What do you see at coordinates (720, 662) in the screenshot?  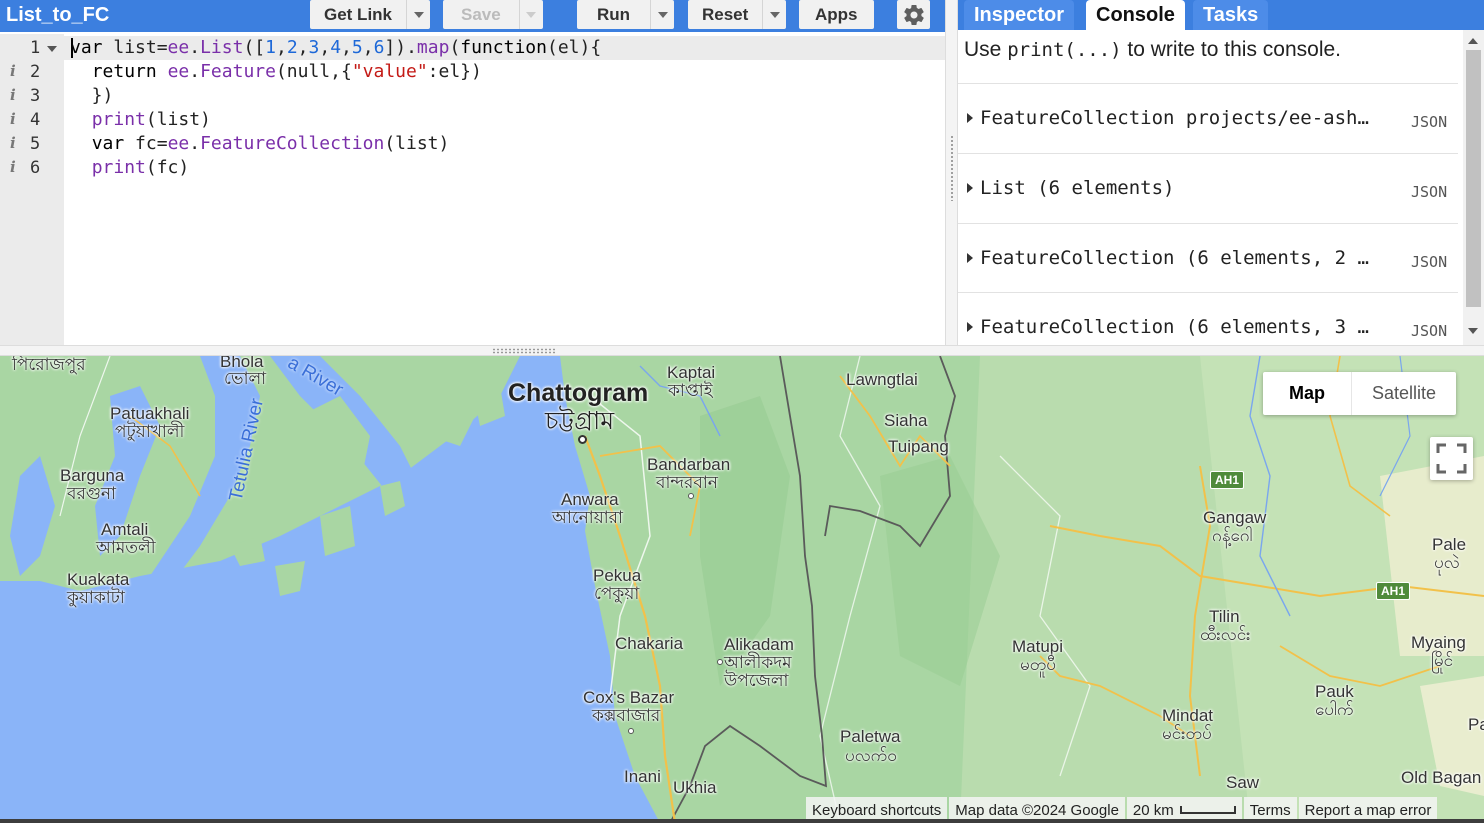 I see `town-marker-alikadam` at bounding box center [720, 662].